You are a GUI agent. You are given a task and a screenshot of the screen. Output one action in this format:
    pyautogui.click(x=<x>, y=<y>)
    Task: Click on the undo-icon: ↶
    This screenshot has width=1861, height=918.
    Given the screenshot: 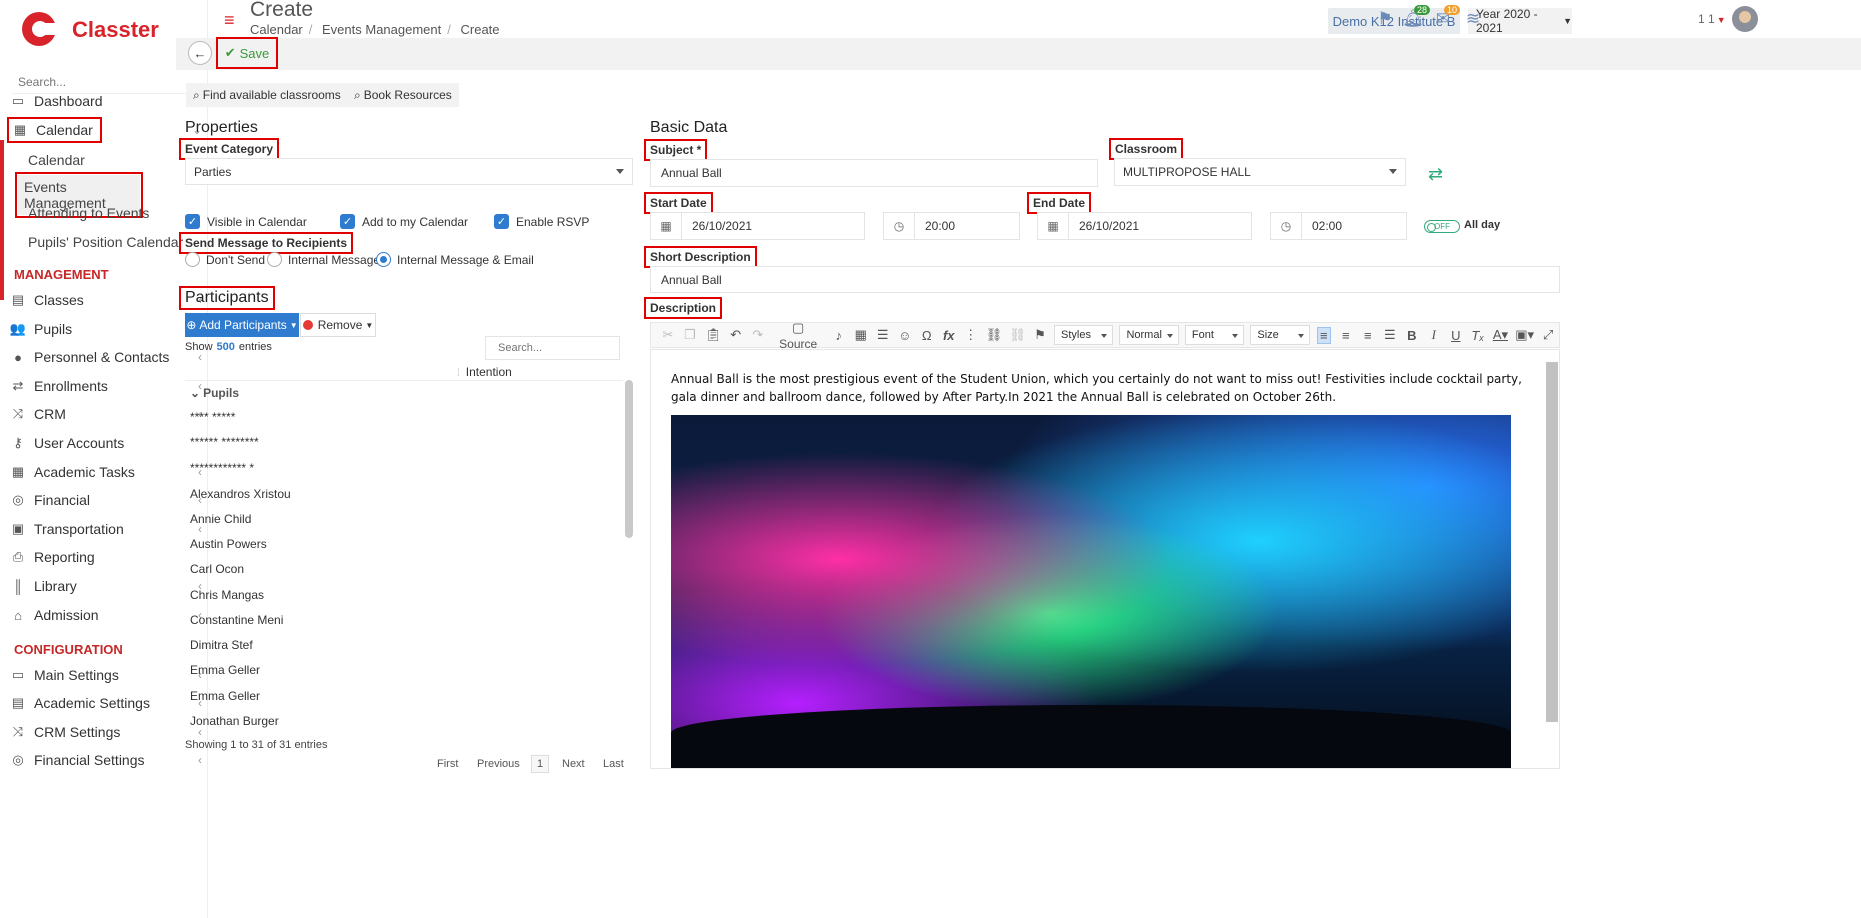 What is the action you would take?
    pyautogui.click(x=736, y=335)
    